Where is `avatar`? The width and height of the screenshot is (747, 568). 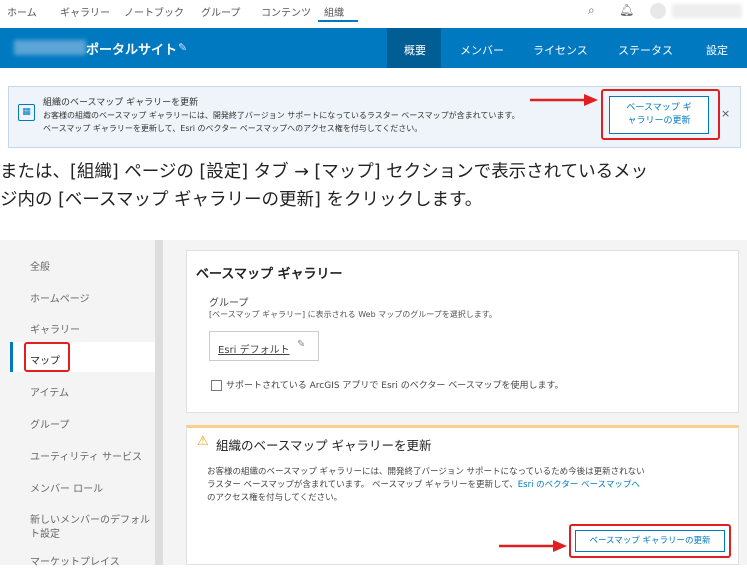 avatar is located at coordinates (658, 11).